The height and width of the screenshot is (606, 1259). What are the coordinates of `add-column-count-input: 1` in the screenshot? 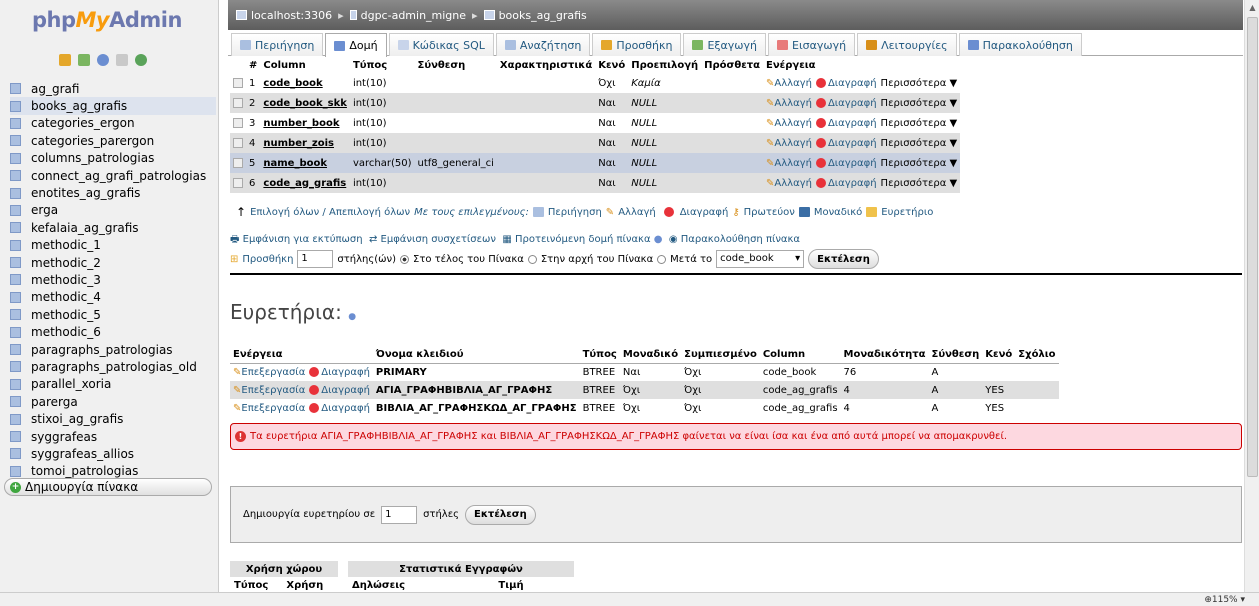 It's located at (315, 259).